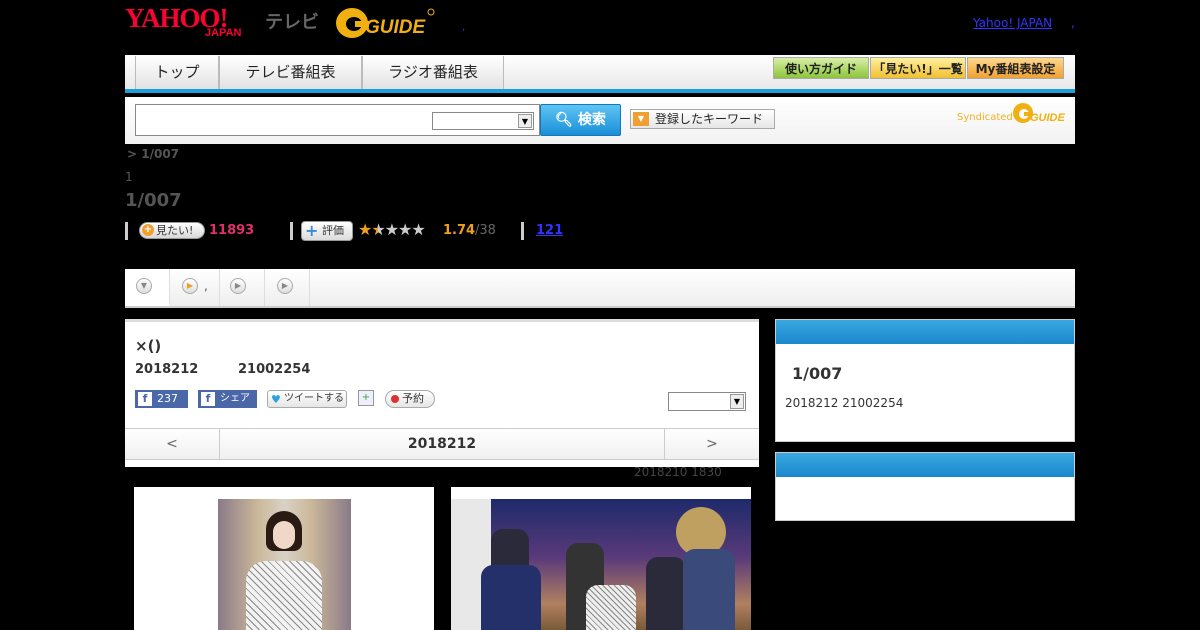 Image resolution: width=1200 pixels, height=630 pixels. I want to click on search-button: 🔍︎ 検索, so click(580, 120).